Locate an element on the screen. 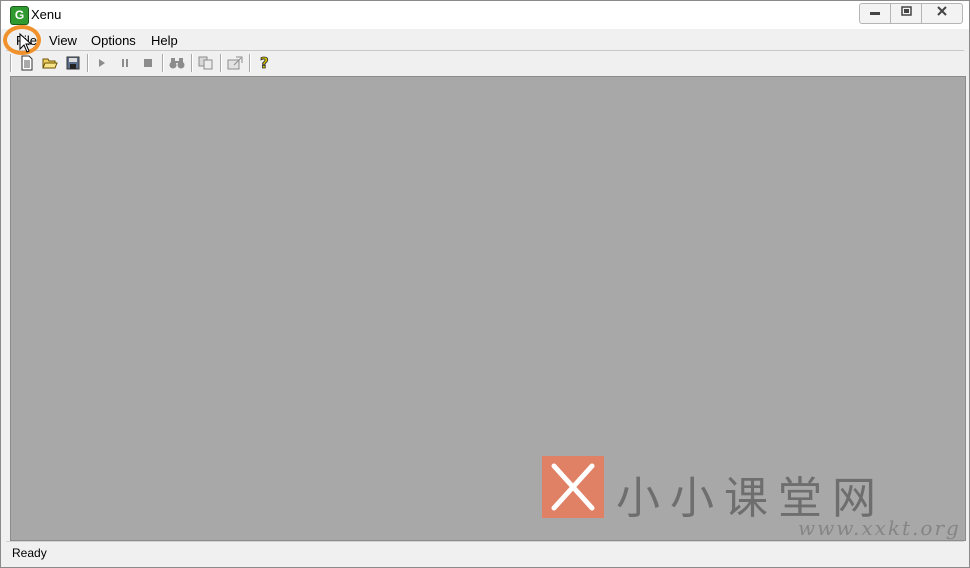 The image size is (970, 568). pause-button is located at coordinates (125, 63).